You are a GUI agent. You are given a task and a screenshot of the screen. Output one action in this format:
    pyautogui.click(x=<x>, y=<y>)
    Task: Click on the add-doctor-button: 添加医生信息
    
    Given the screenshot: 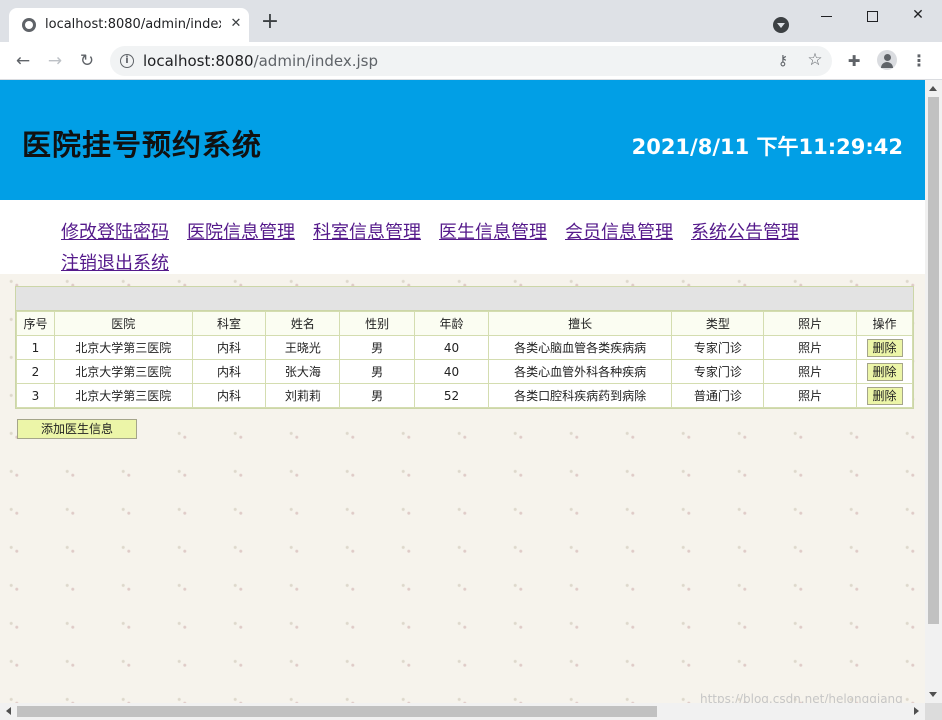 What is the action you would take?
    pyautogui.click(x=77, y=429)
    